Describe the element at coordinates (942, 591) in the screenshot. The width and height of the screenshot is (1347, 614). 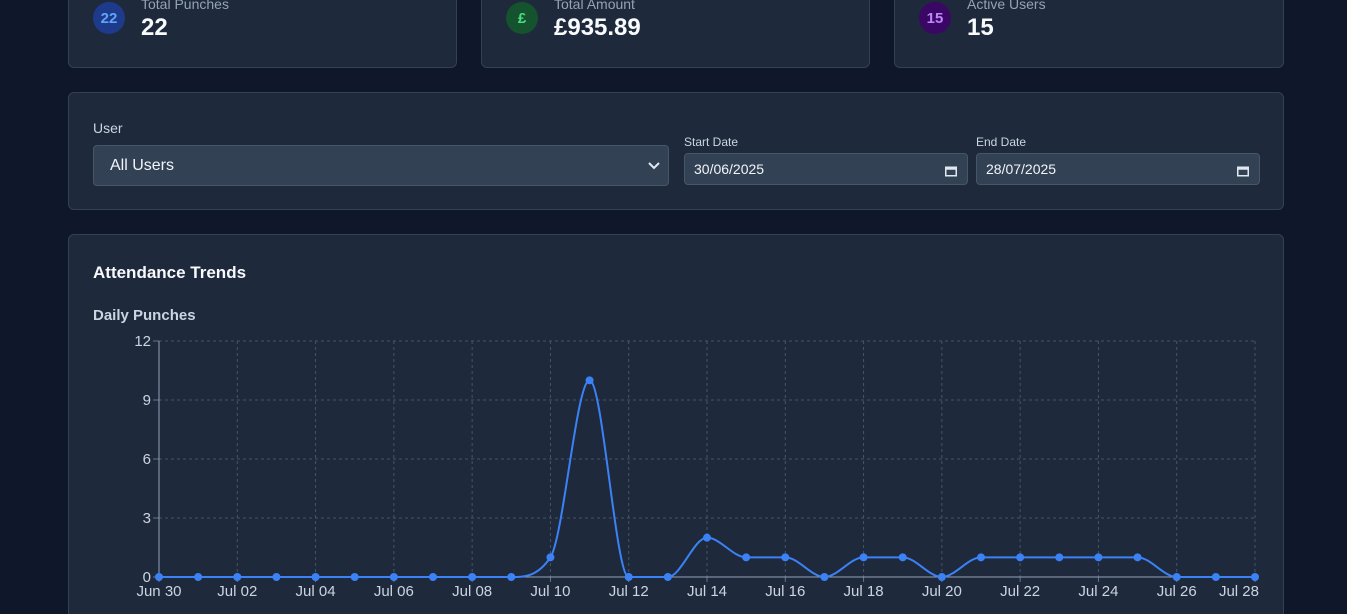
I see `x-tick-label: Jul 20` at that location.